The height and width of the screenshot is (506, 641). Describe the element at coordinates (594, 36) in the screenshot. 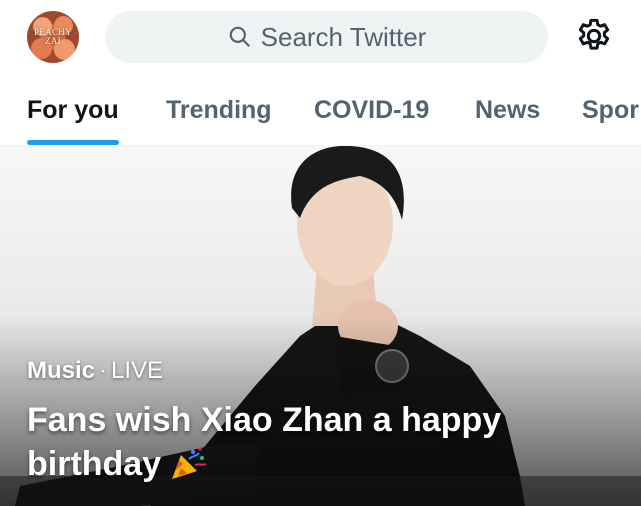

I see `gear-icon` at that location.